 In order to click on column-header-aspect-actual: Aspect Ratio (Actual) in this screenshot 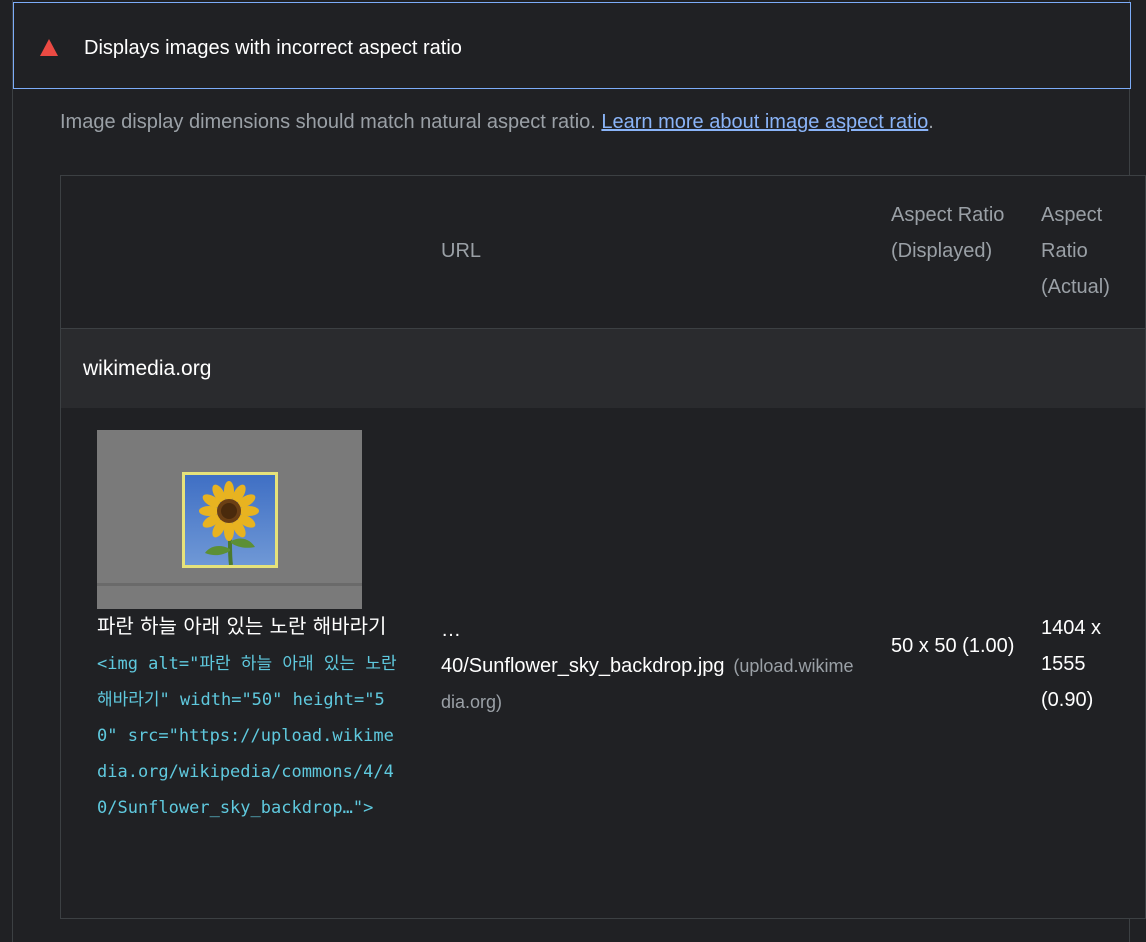, I will do `click(1075, 251)`.